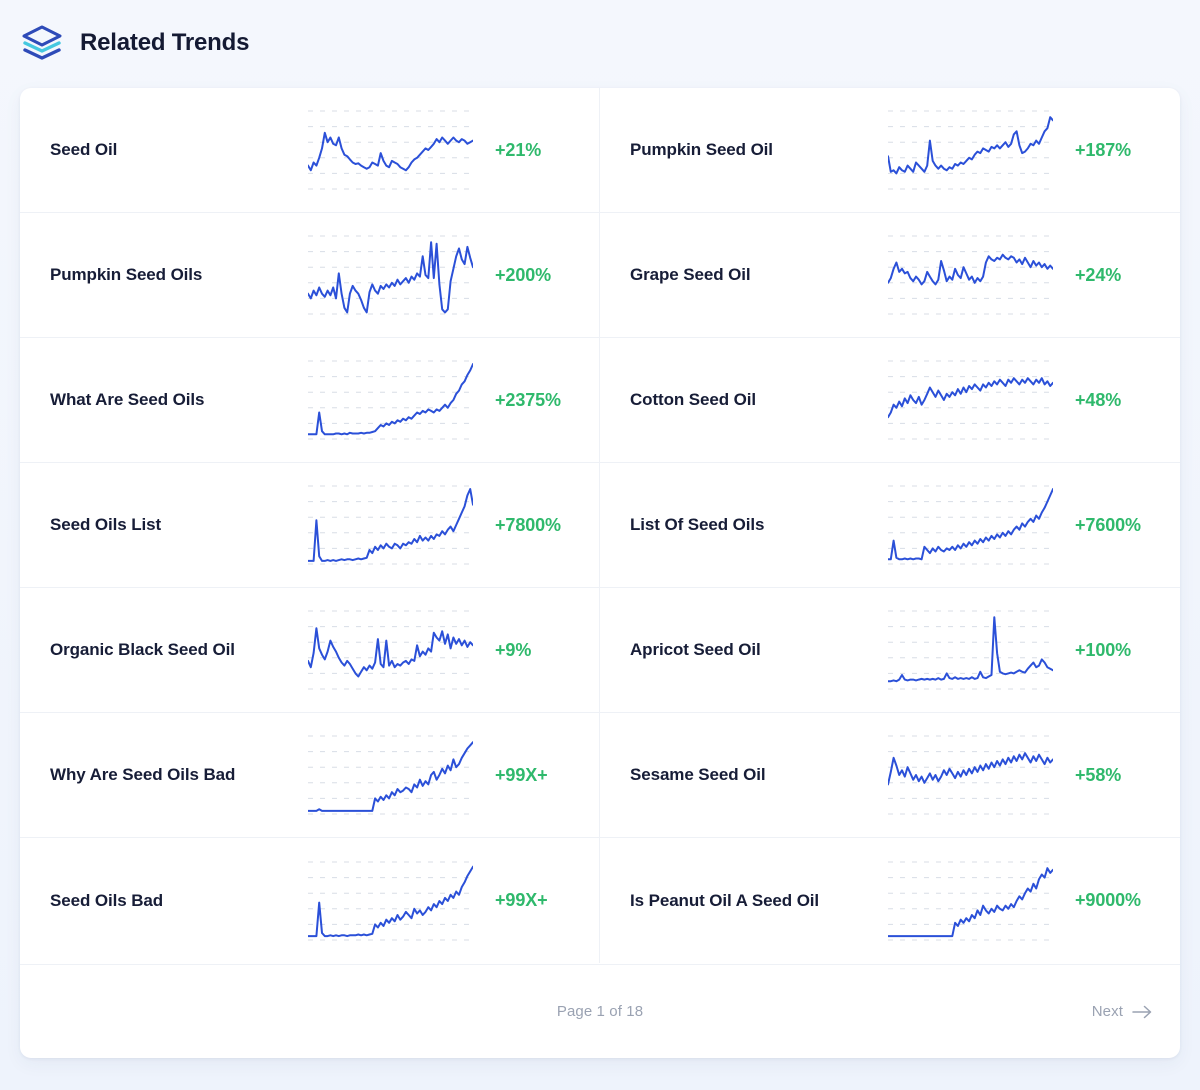  I want to click on trend-row: Pumpkin Seed Oils +200%, so click(310, 275).